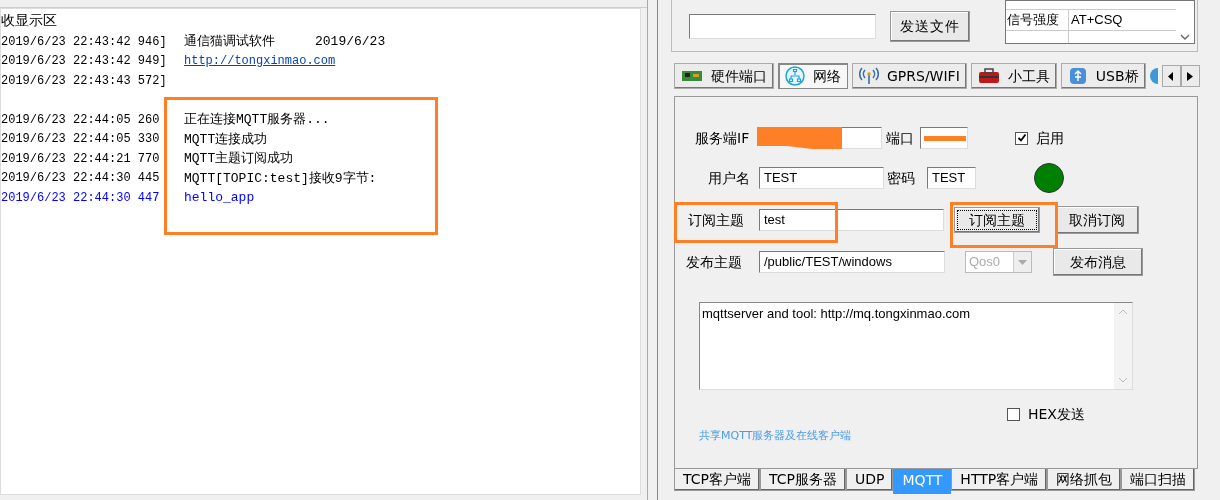  What do you see at coordinates (260, 61) in the screenshot?
I see `log-link: http://tongxinmao.com` at bounding box center [260, 61].